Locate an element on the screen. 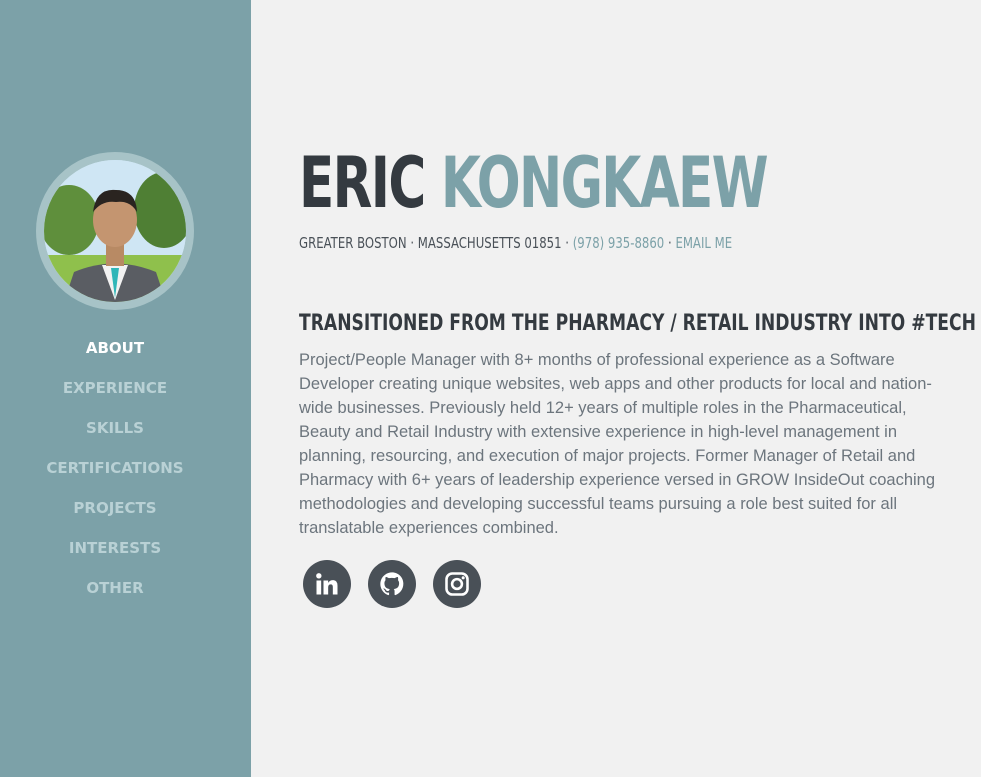 The height and width of the screenshot is (777, 981). nav-item-other: OTHER is located at coordinates (115, 588).